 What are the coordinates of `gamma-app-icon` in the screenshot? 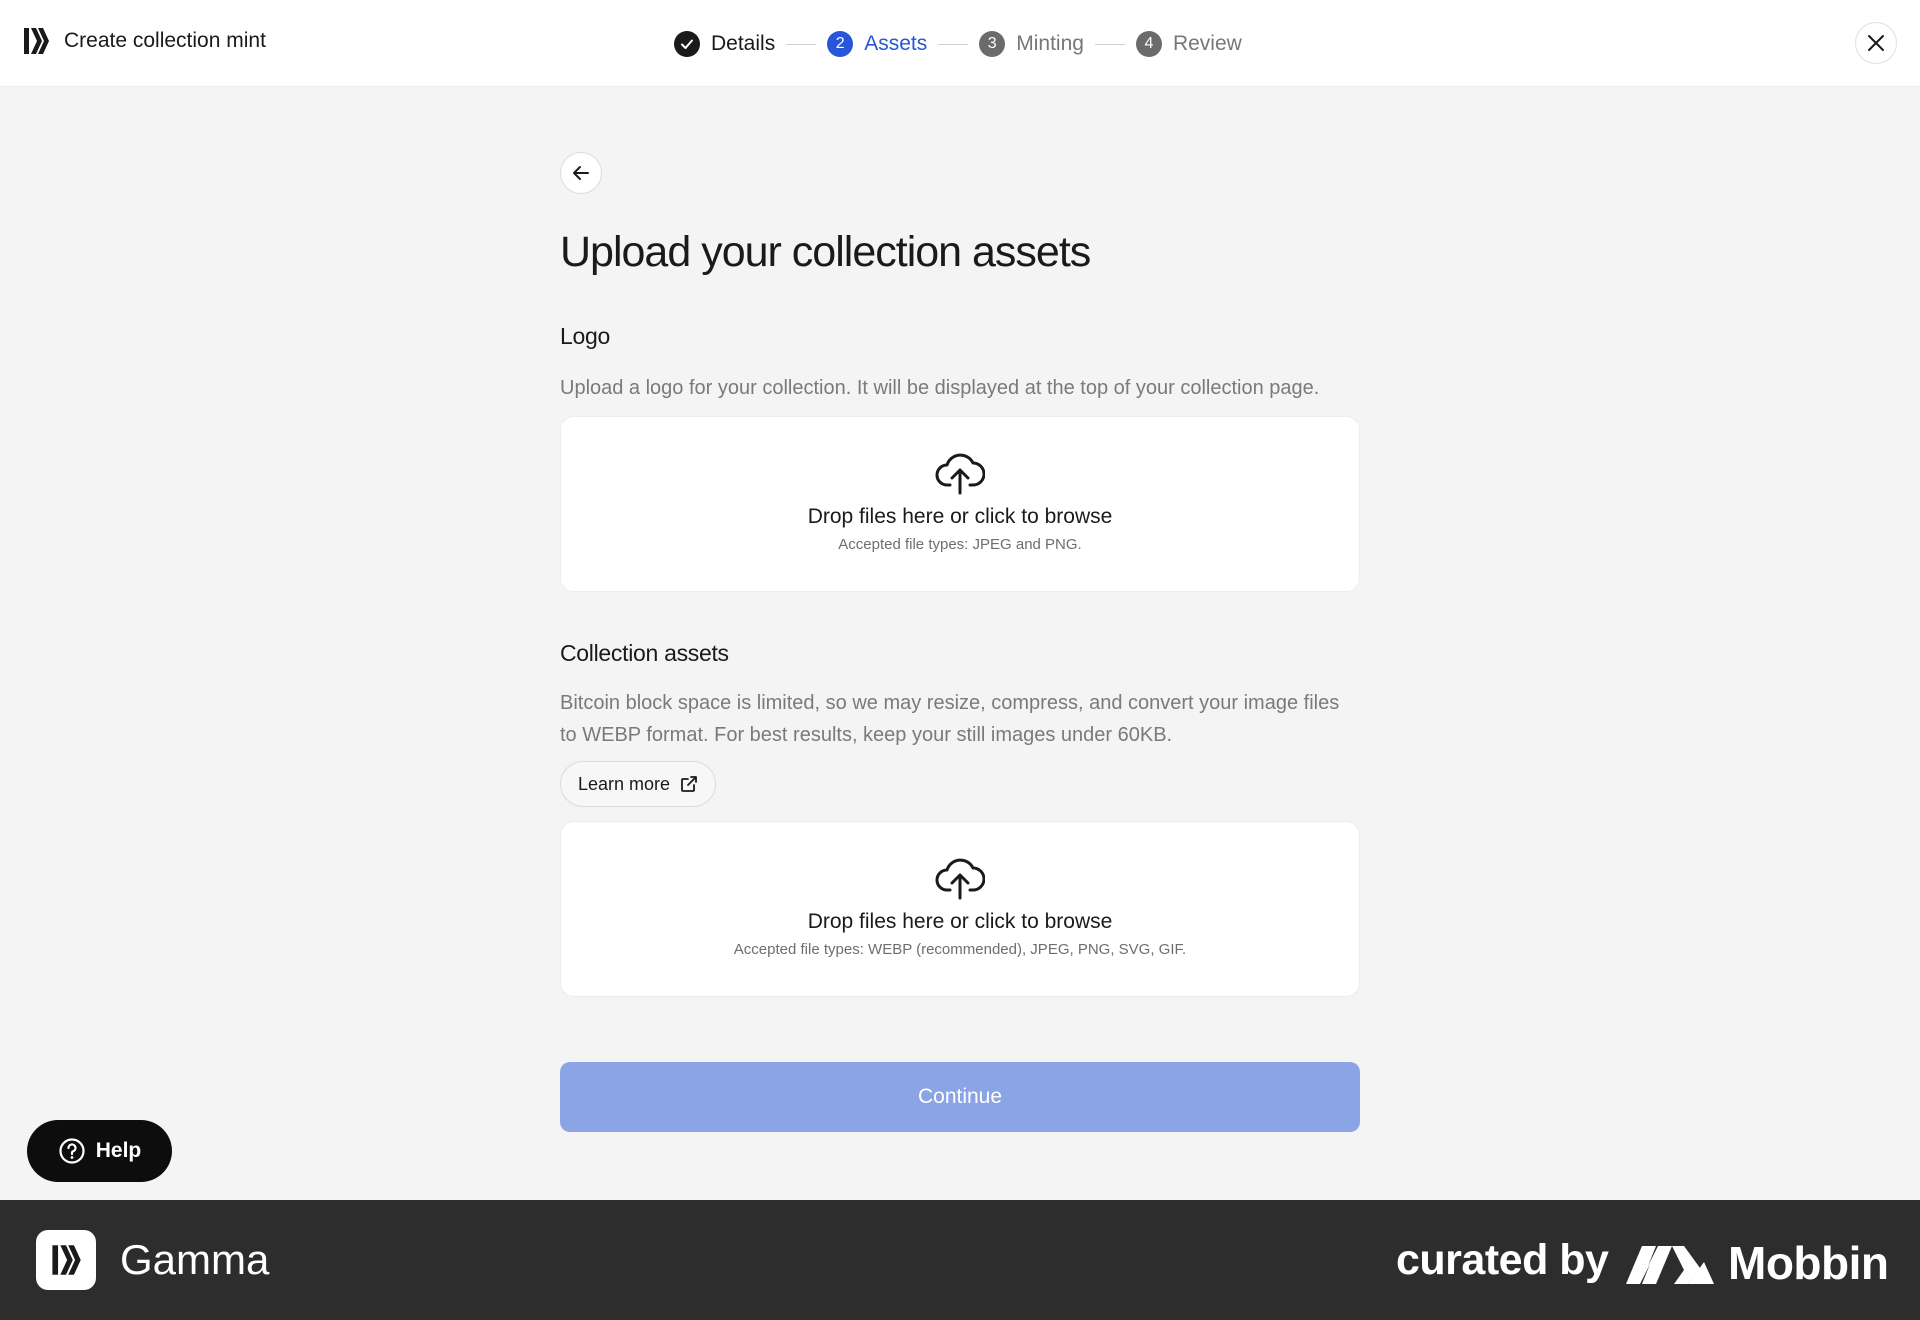 It's located at (66, 1260).